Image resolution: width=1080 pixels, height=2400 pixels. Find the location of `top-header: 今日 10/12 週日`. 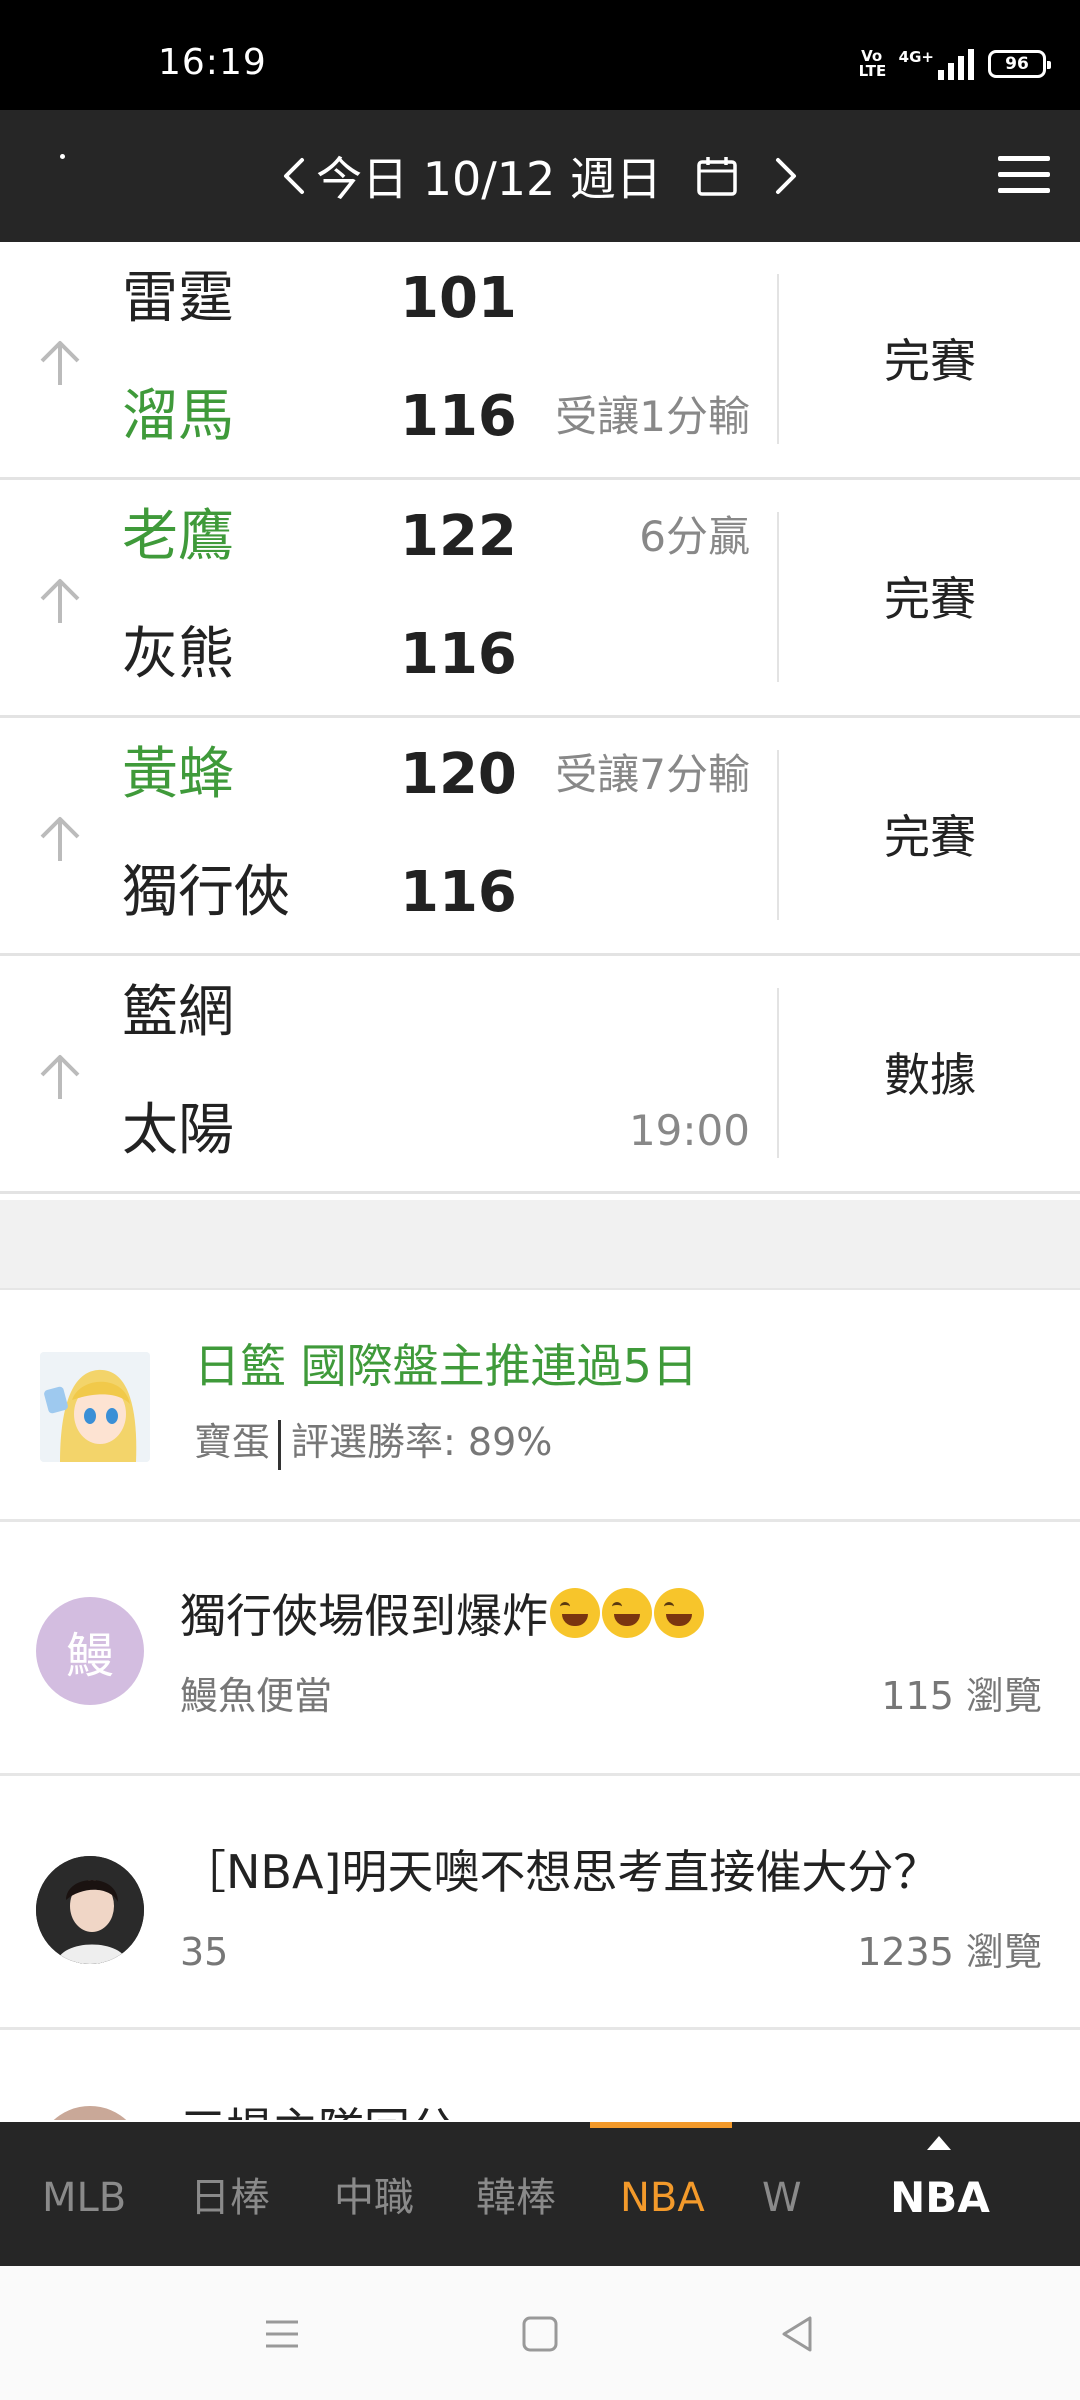

top-header: 今日 10/12 週日 is located at coordinates (540, 176).